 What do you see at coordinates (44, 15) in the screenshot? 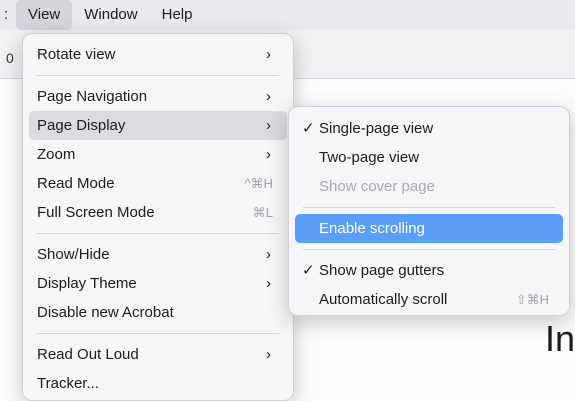
I see `menubar-item-view: View` at bounding box center [44, 15].